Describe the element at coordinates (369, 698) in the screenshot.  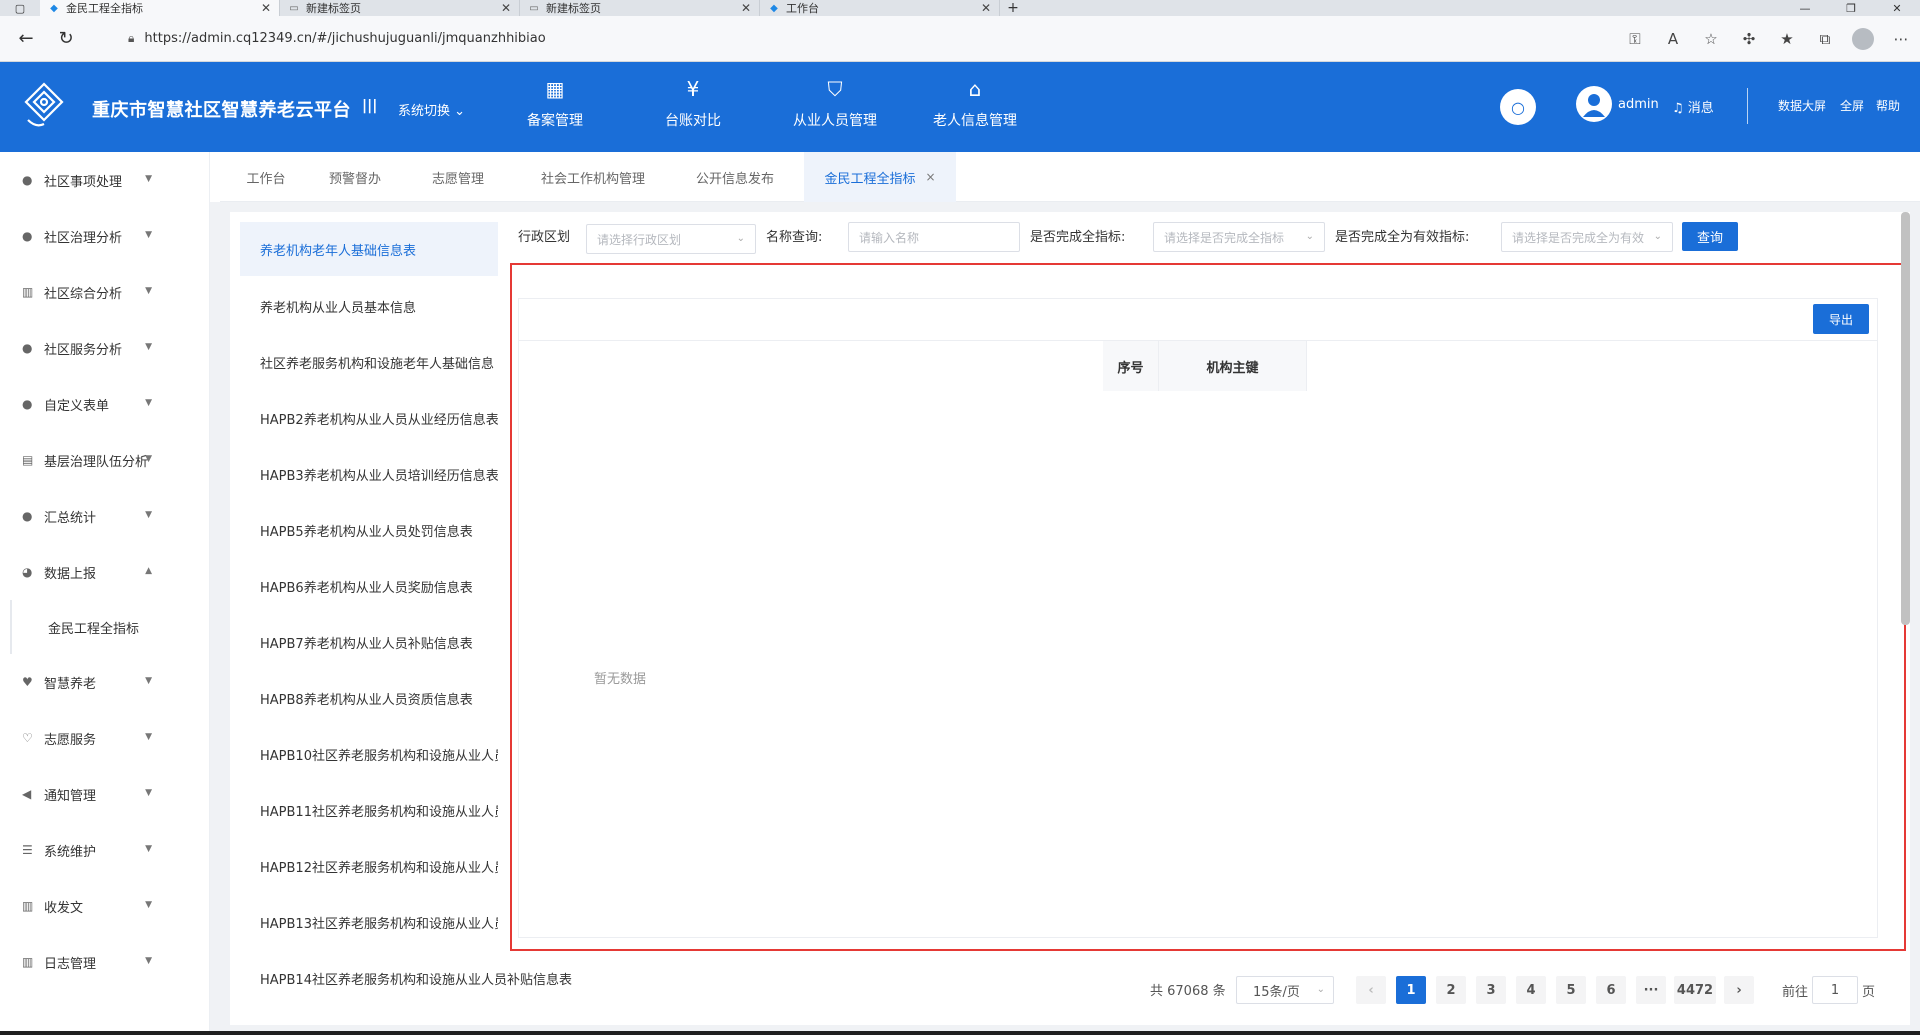
I see `table-list-item: HAPB8养老机构从业人员资质信息表` at that location.